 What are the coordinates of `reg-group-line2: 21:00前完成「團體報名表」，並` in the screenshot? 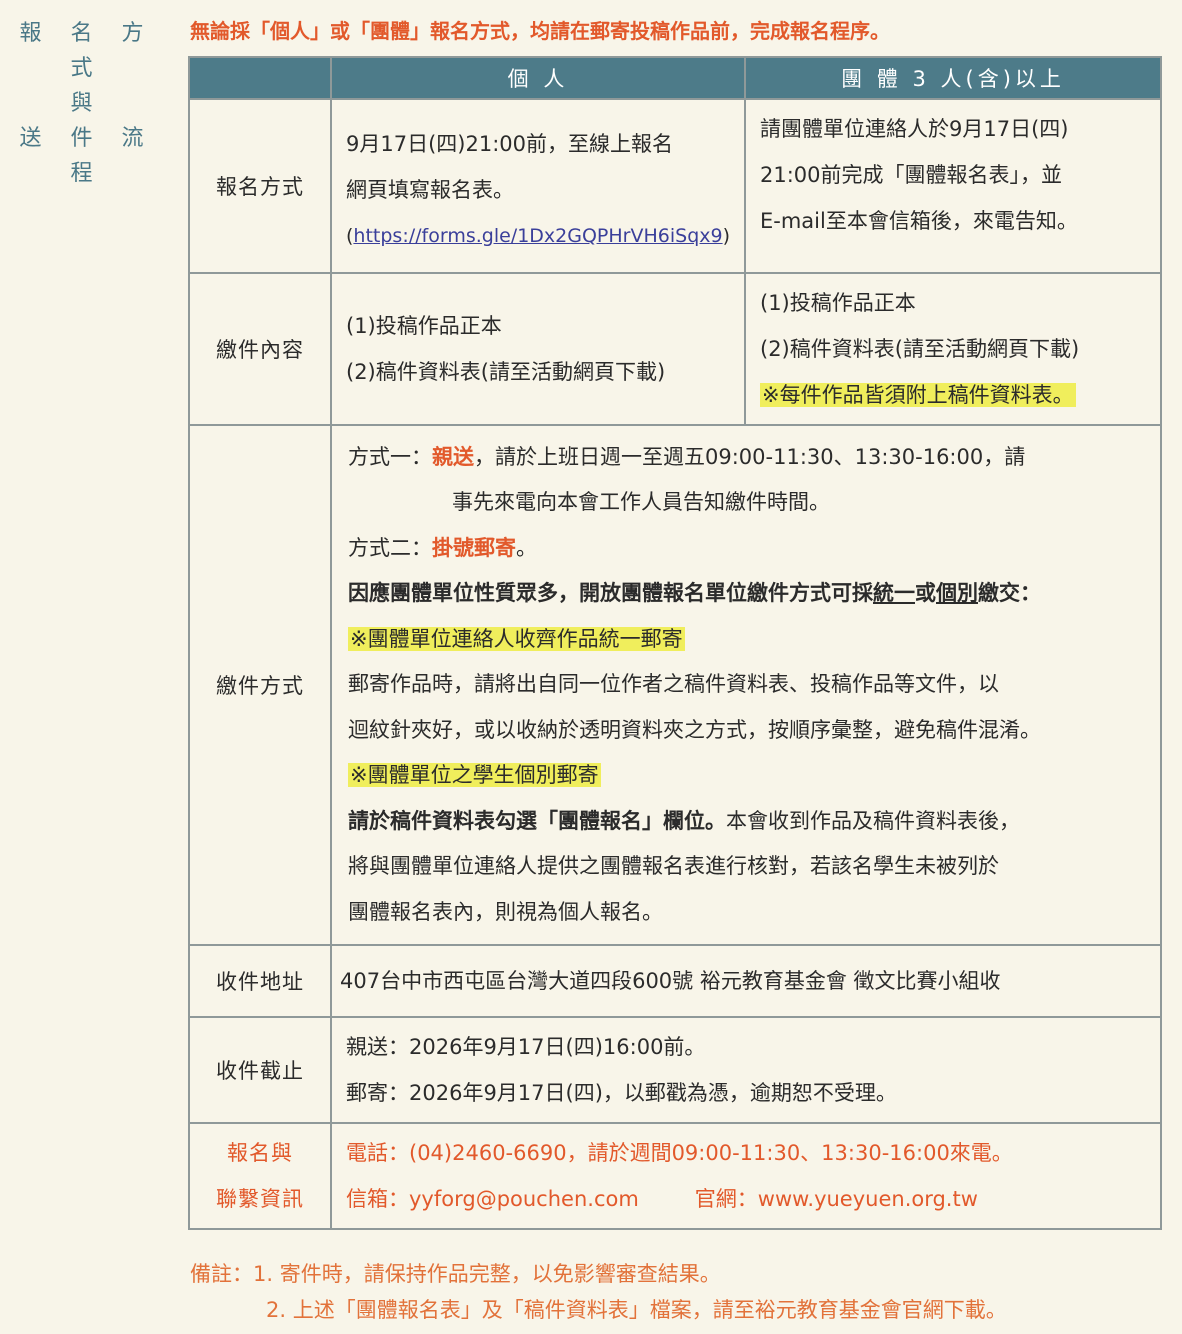 It's located at (911, 175).